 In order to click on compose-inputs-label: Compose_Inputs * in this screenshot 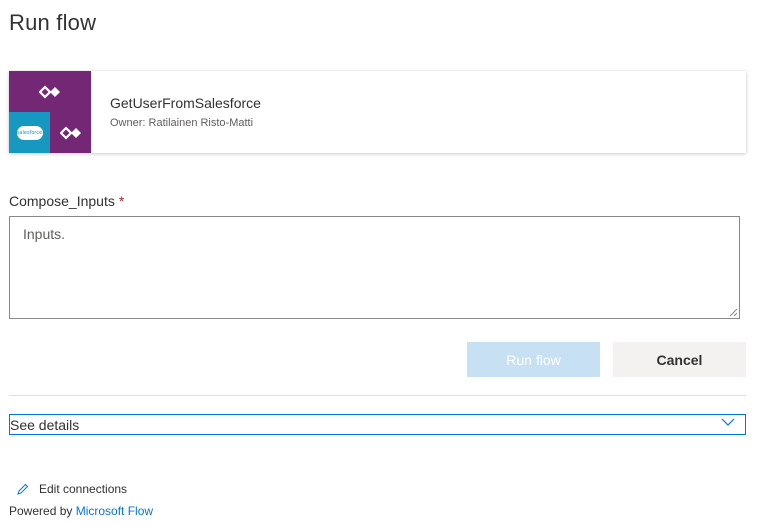, I will do `click(66, 201)`.